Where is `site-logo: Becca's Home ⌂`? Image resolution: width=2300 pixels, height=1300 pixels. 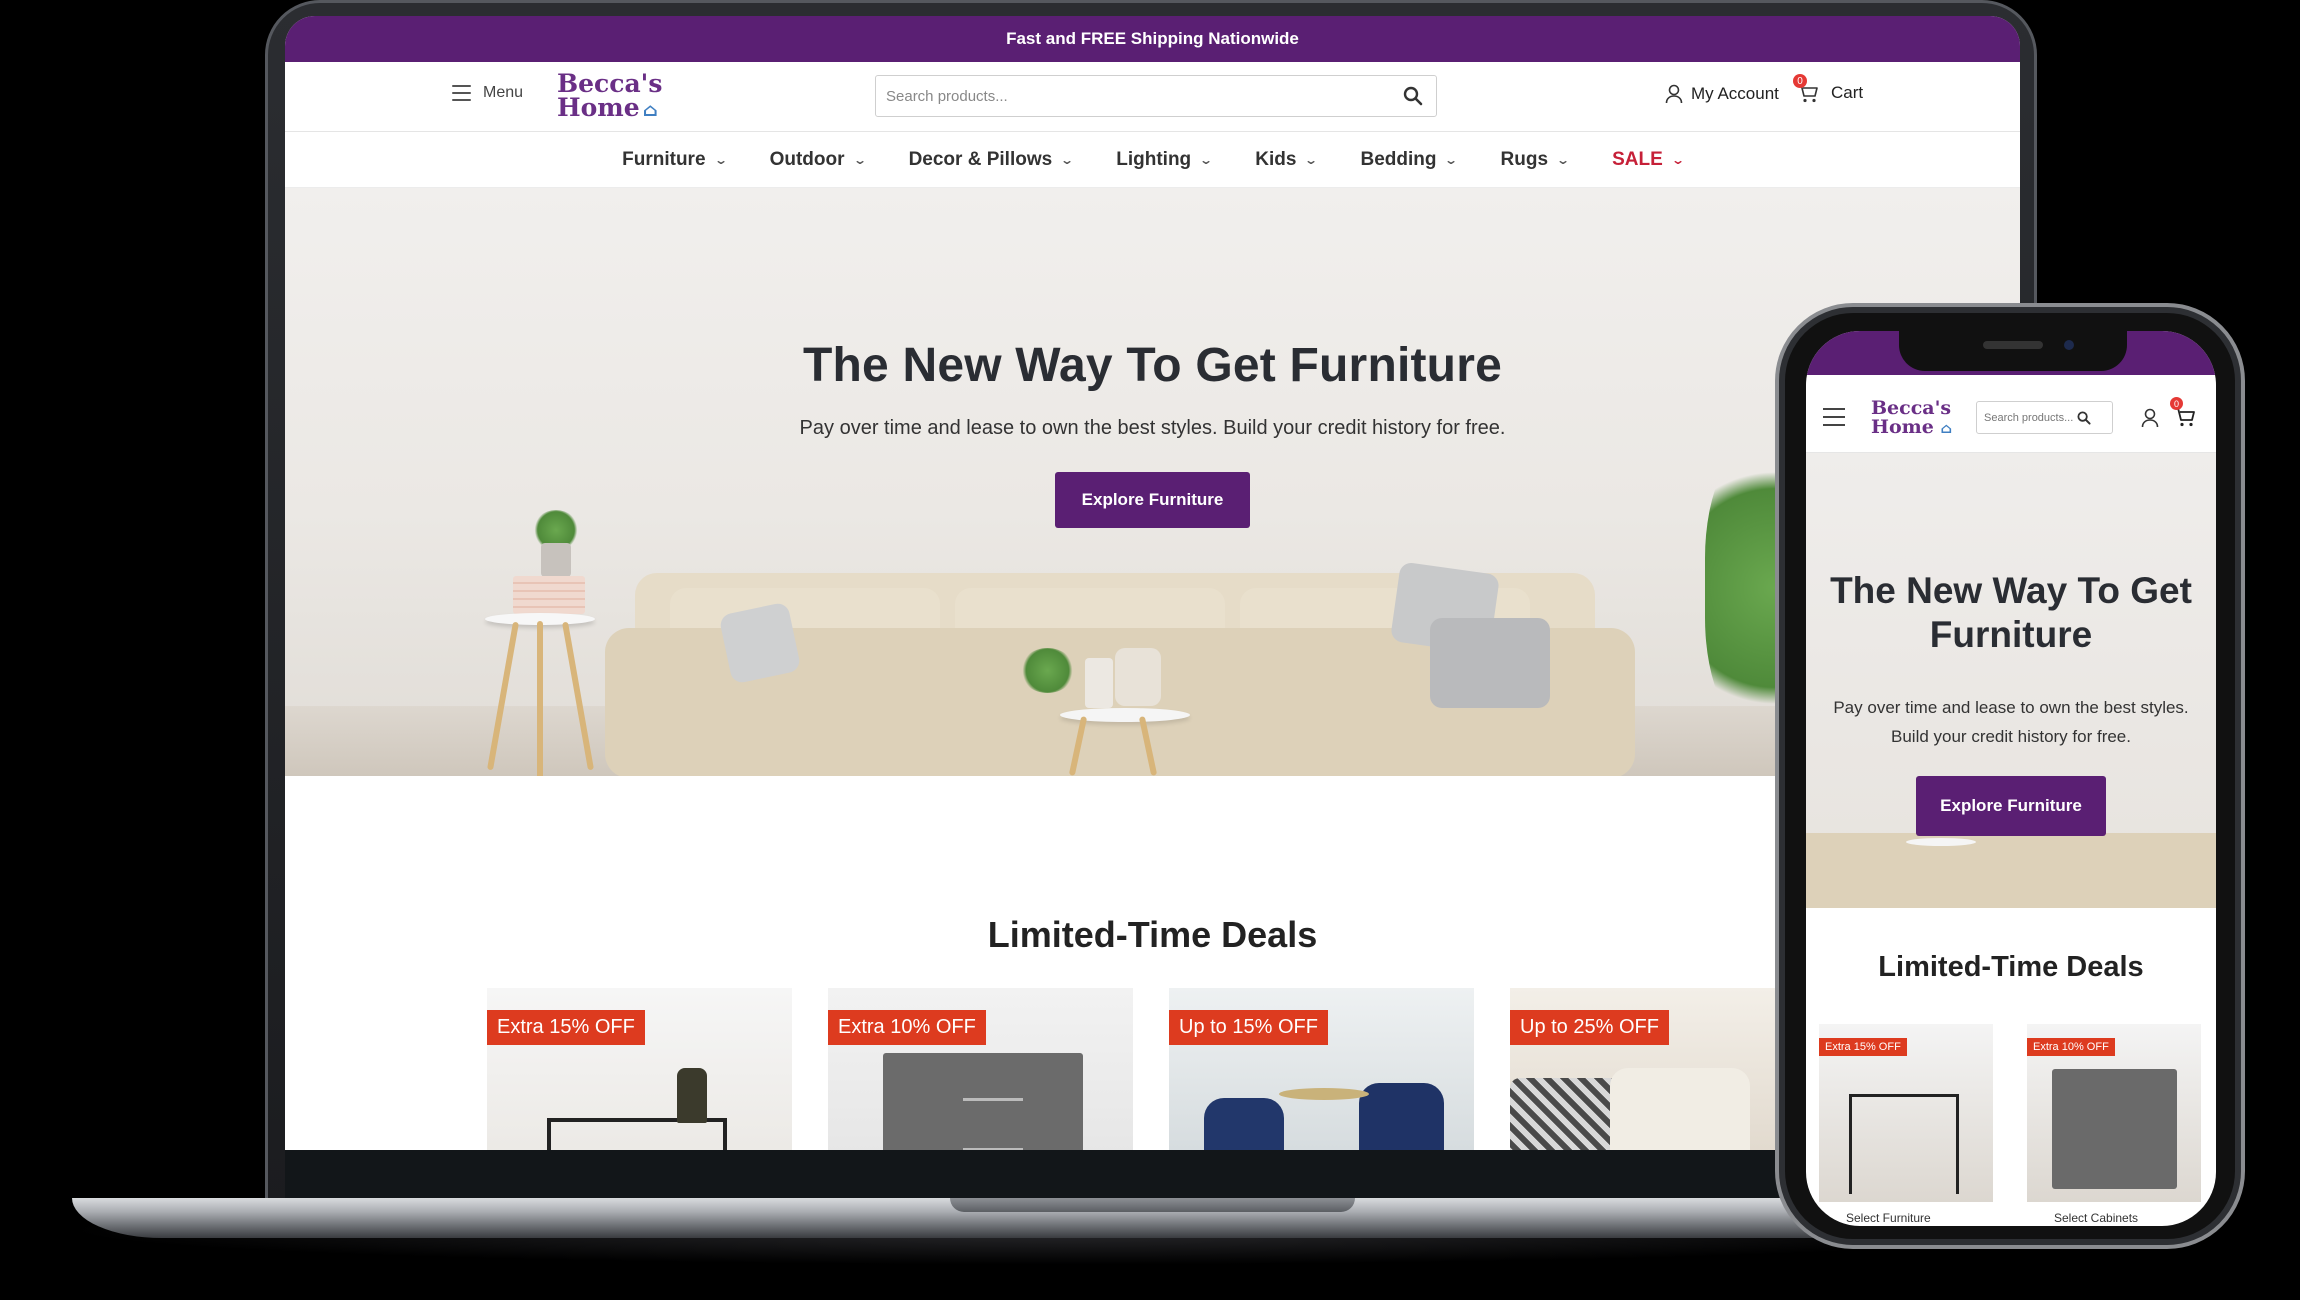 site-logo: Becca's Home ⌂ is located at coordinates (609, 97).